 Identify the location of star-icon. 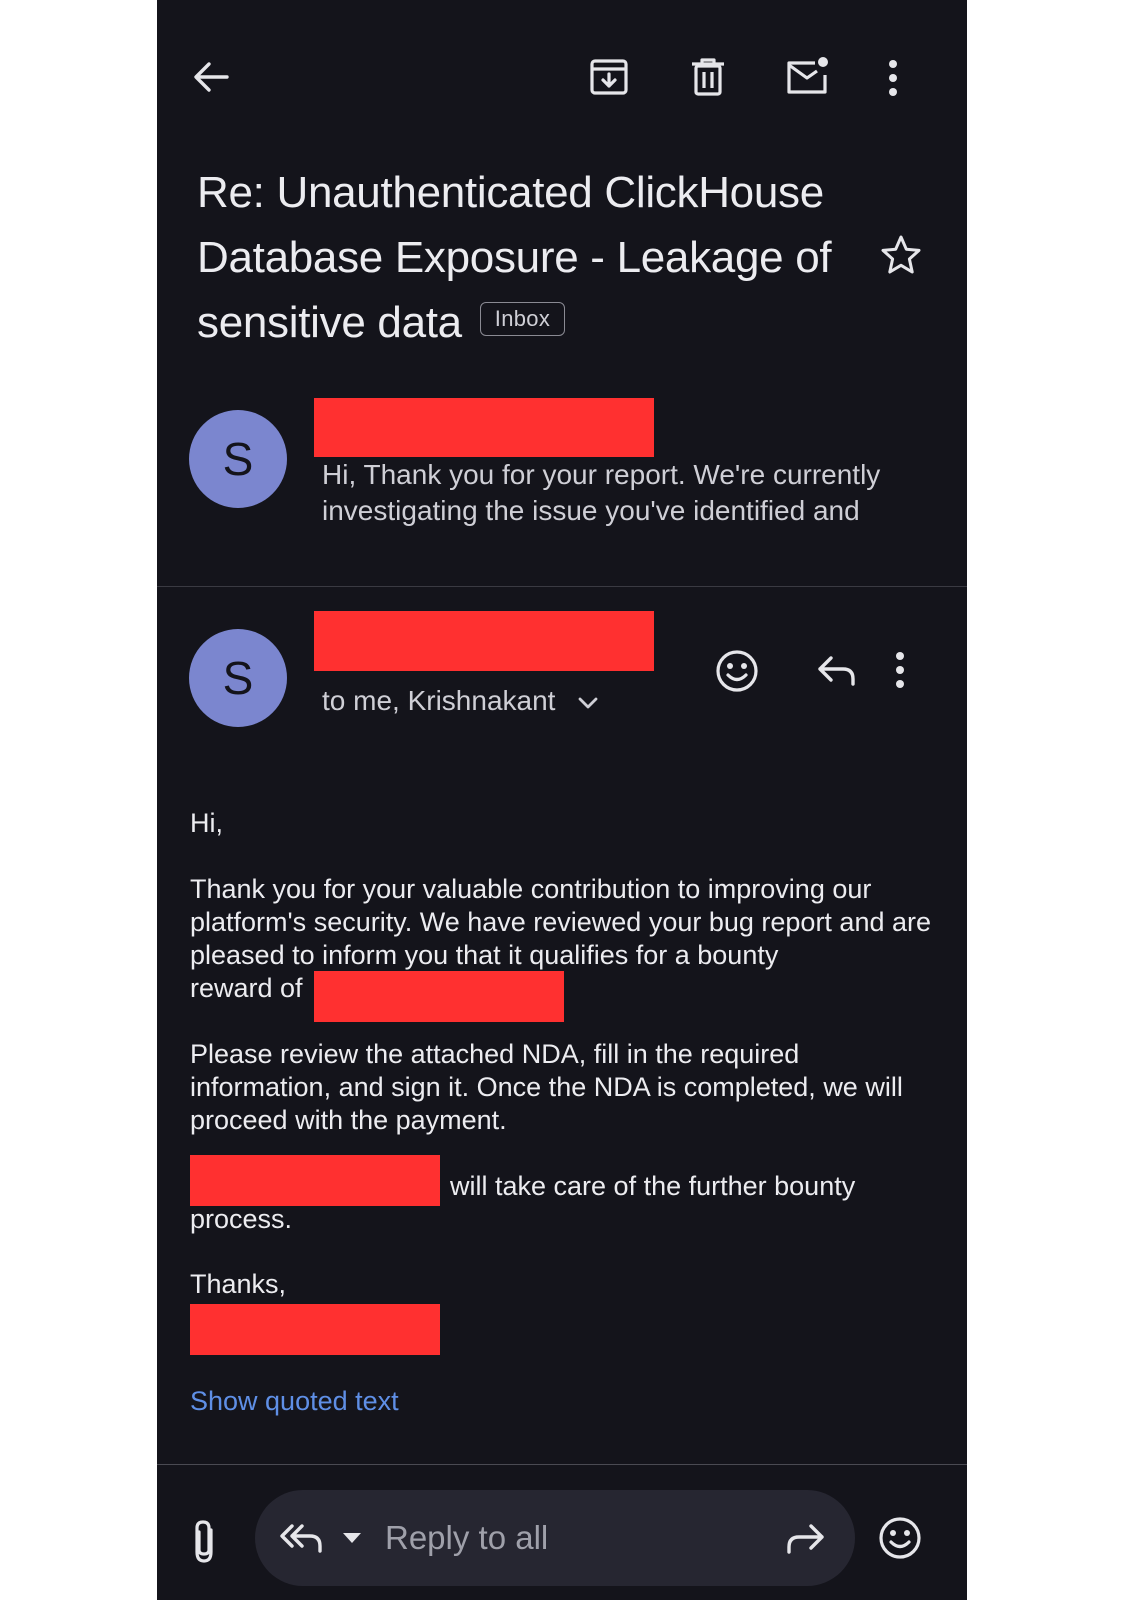
(901, 254).